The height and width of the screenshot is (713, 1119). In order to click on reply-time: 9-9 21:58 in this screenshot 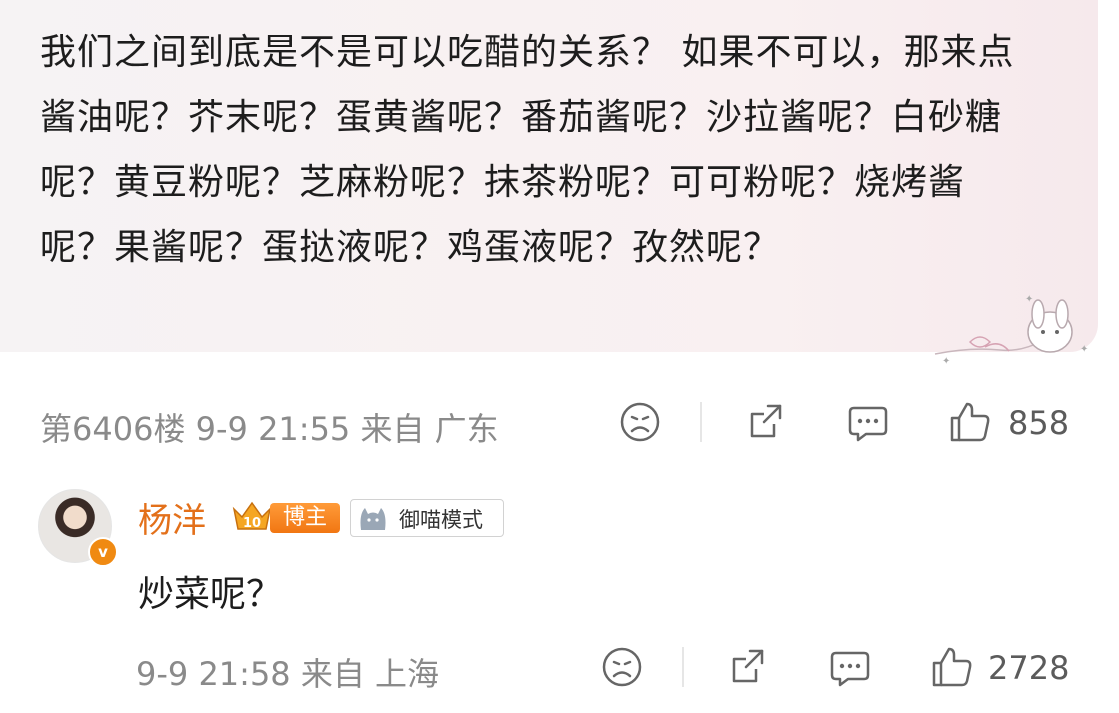, I will do `click(213, 674)`.